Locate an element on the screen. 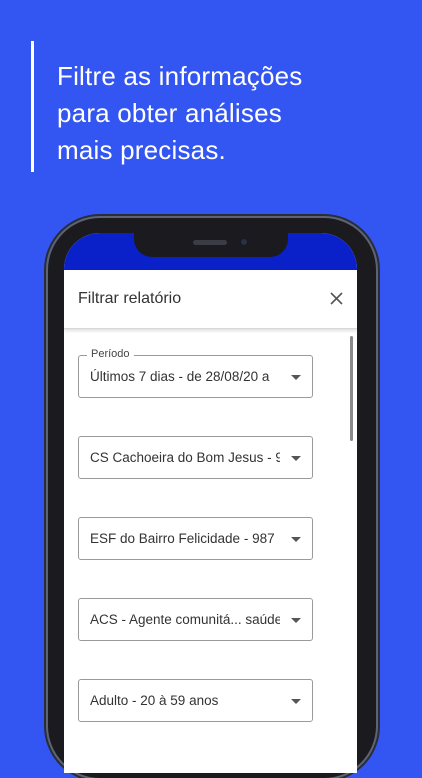 This screenshot has width=422, height=778. dialog-title: Filtrar relatório is located at coordinates (130, 298).